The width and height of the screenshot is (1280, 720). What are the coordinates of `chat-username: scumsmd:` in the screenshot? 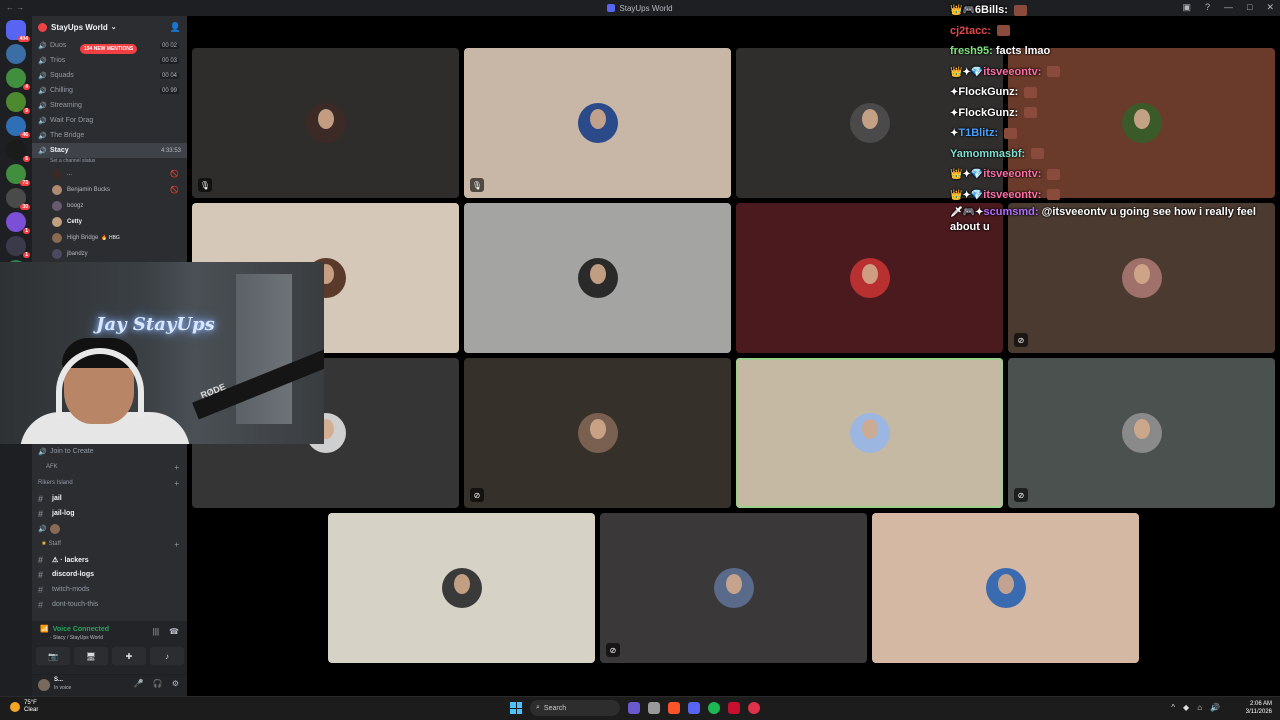 It's located at (1011, 212).